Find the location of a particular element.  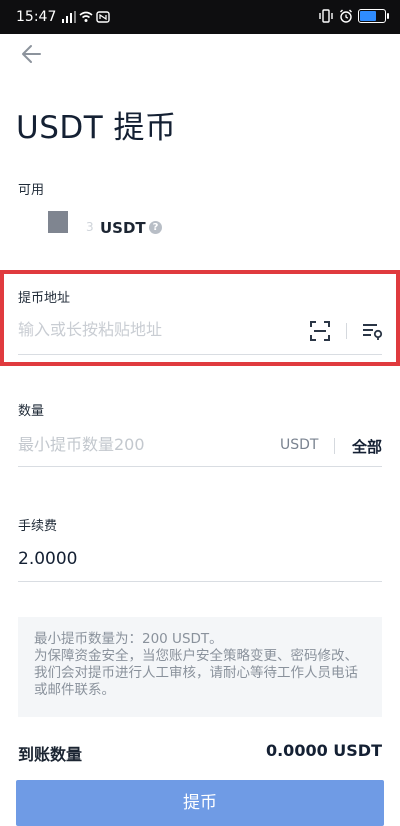

fee-value: 2.0000 is located at coordinates (48, 559).